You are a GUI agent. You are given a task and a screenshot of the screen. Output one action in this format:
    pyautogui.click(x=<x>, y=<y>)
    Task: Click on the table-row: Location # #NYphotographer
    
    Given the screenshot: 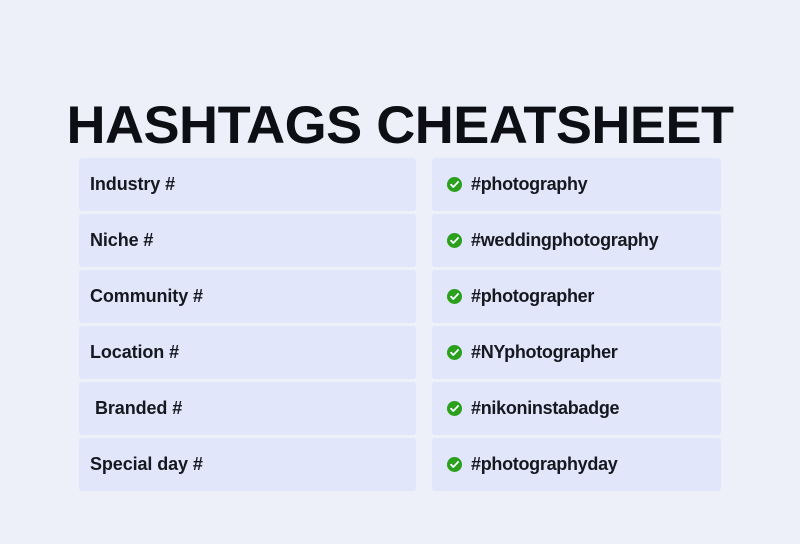 What is the action you would take?
    pyautogui.click(x=400, y=352)
    